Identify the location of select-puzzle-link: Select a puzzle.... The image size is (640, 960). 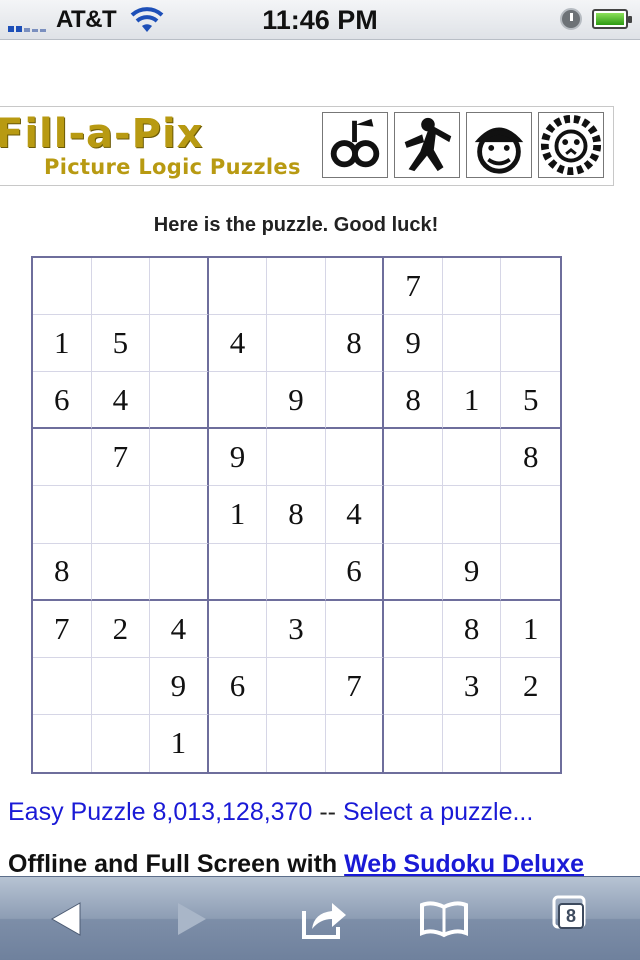
(438, 812).